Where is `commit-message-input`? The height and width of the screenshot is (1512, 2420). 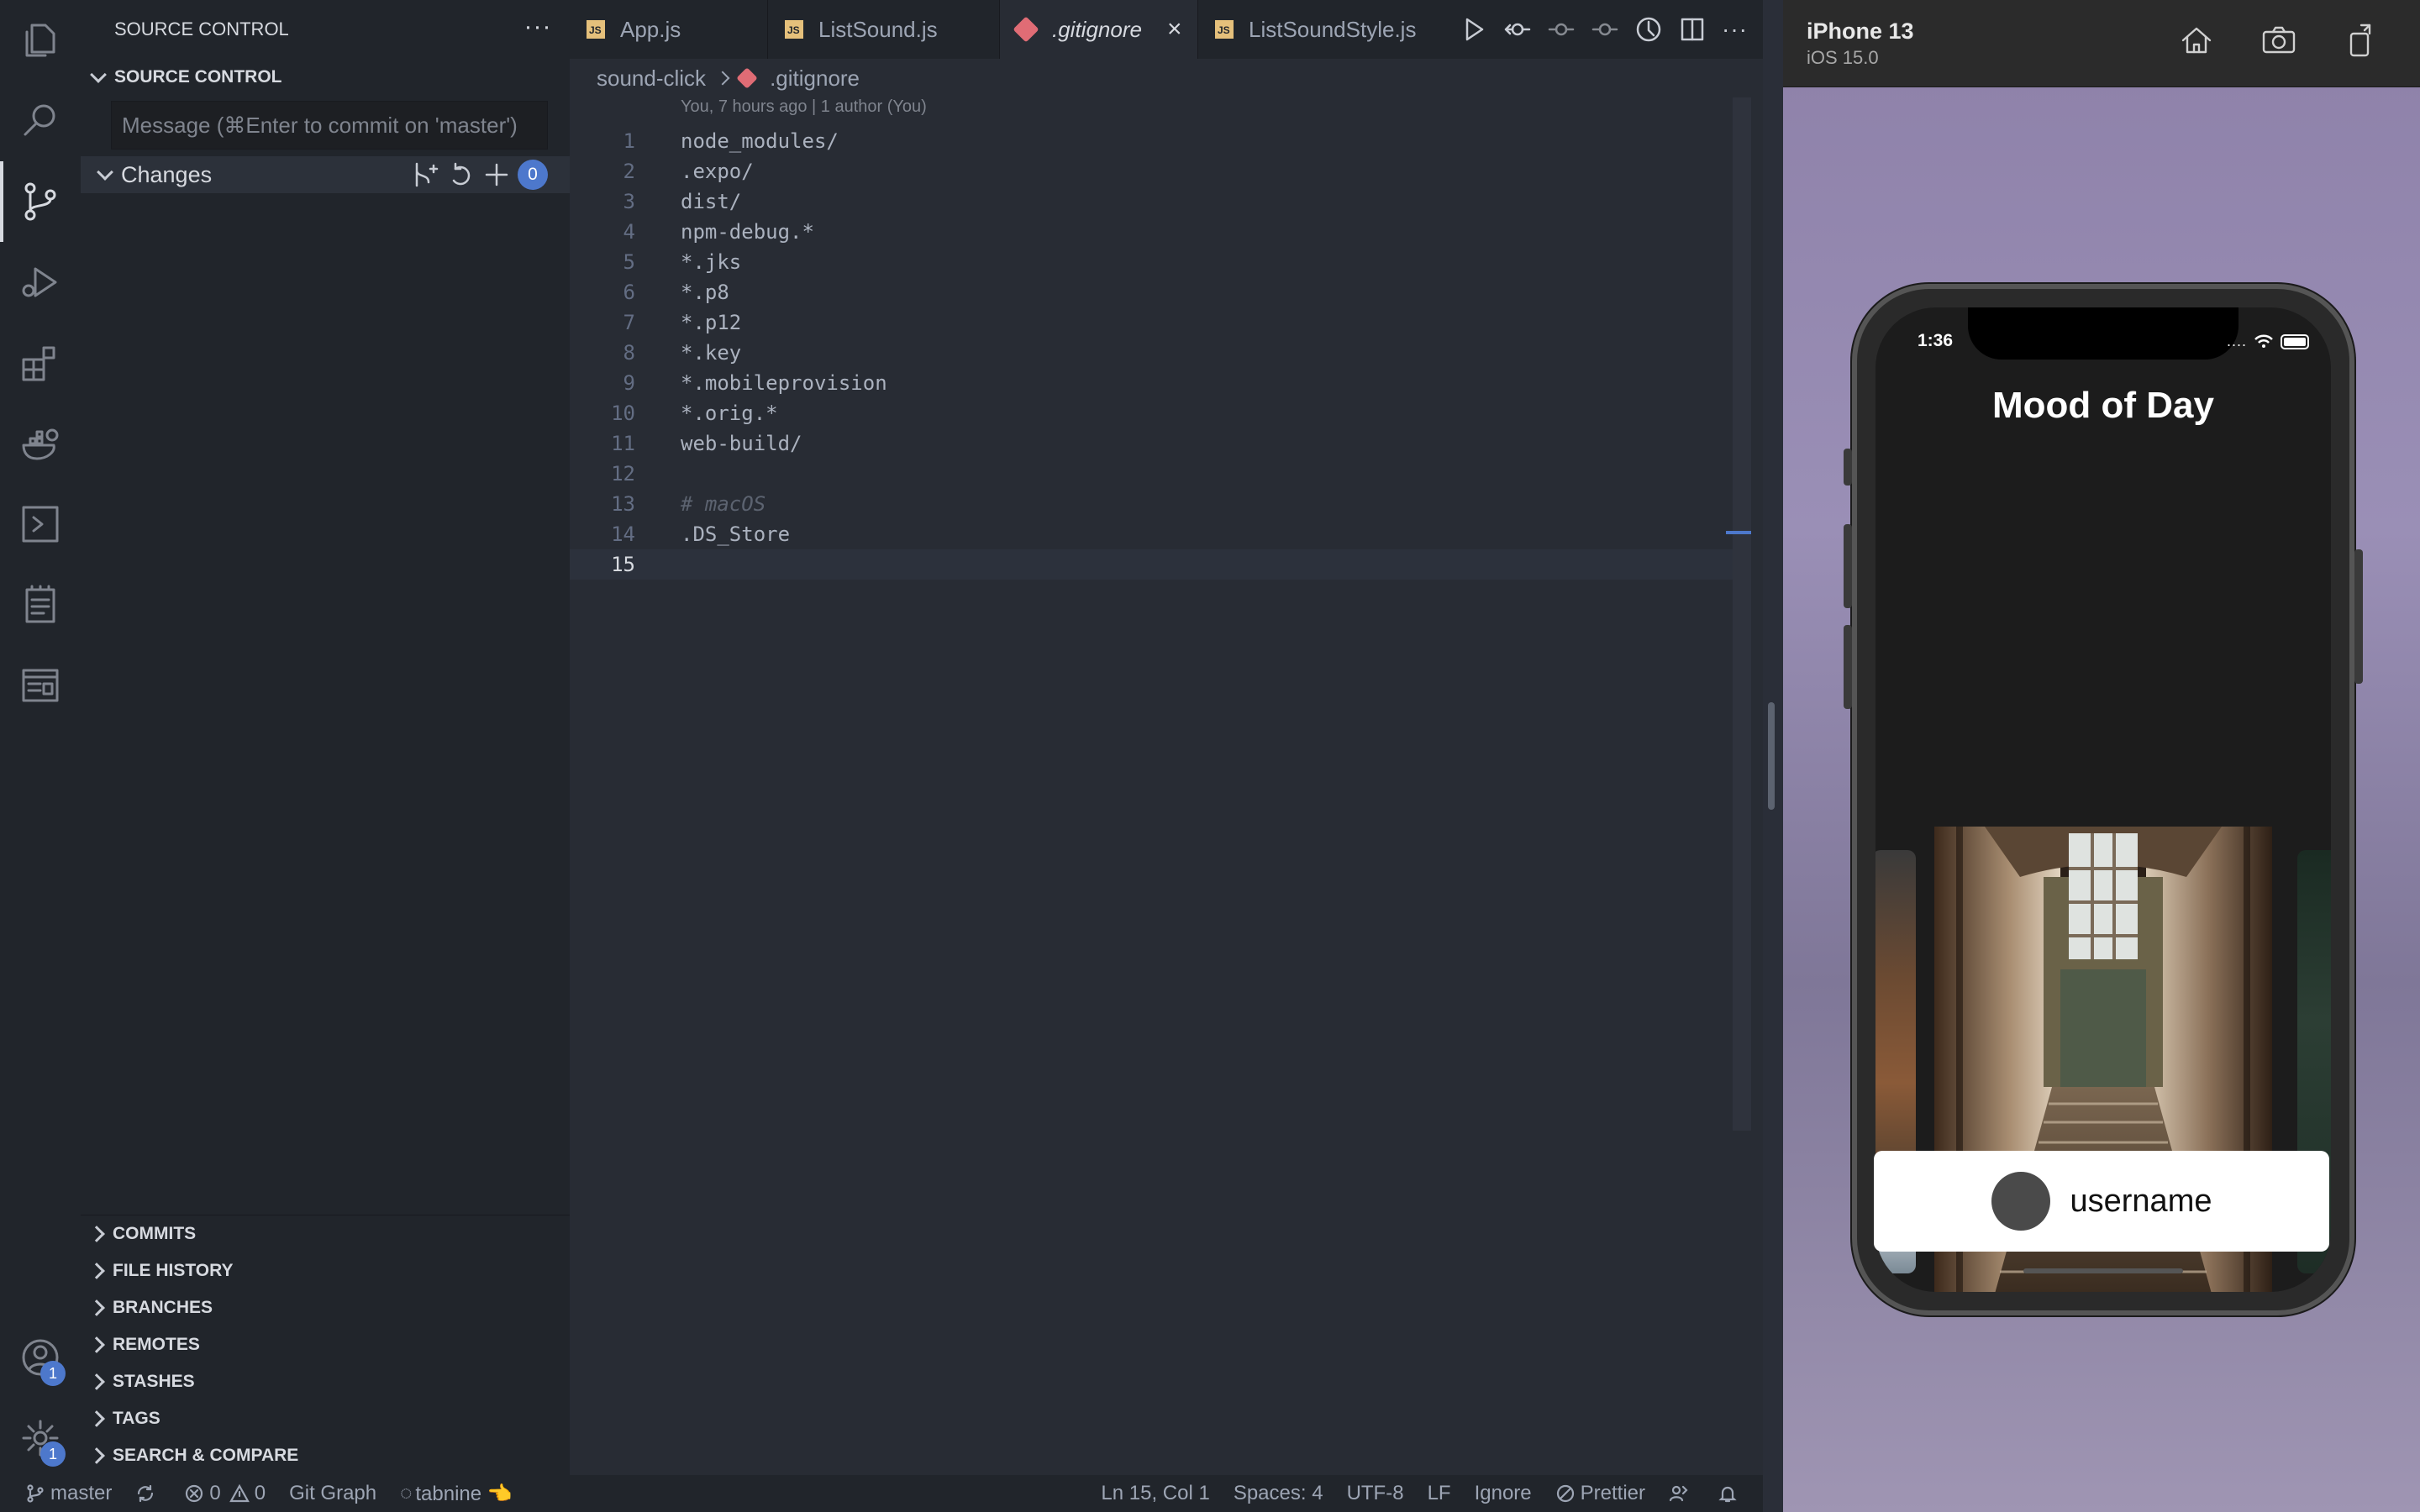 commit-message-input is located at coordinates (334, 125).